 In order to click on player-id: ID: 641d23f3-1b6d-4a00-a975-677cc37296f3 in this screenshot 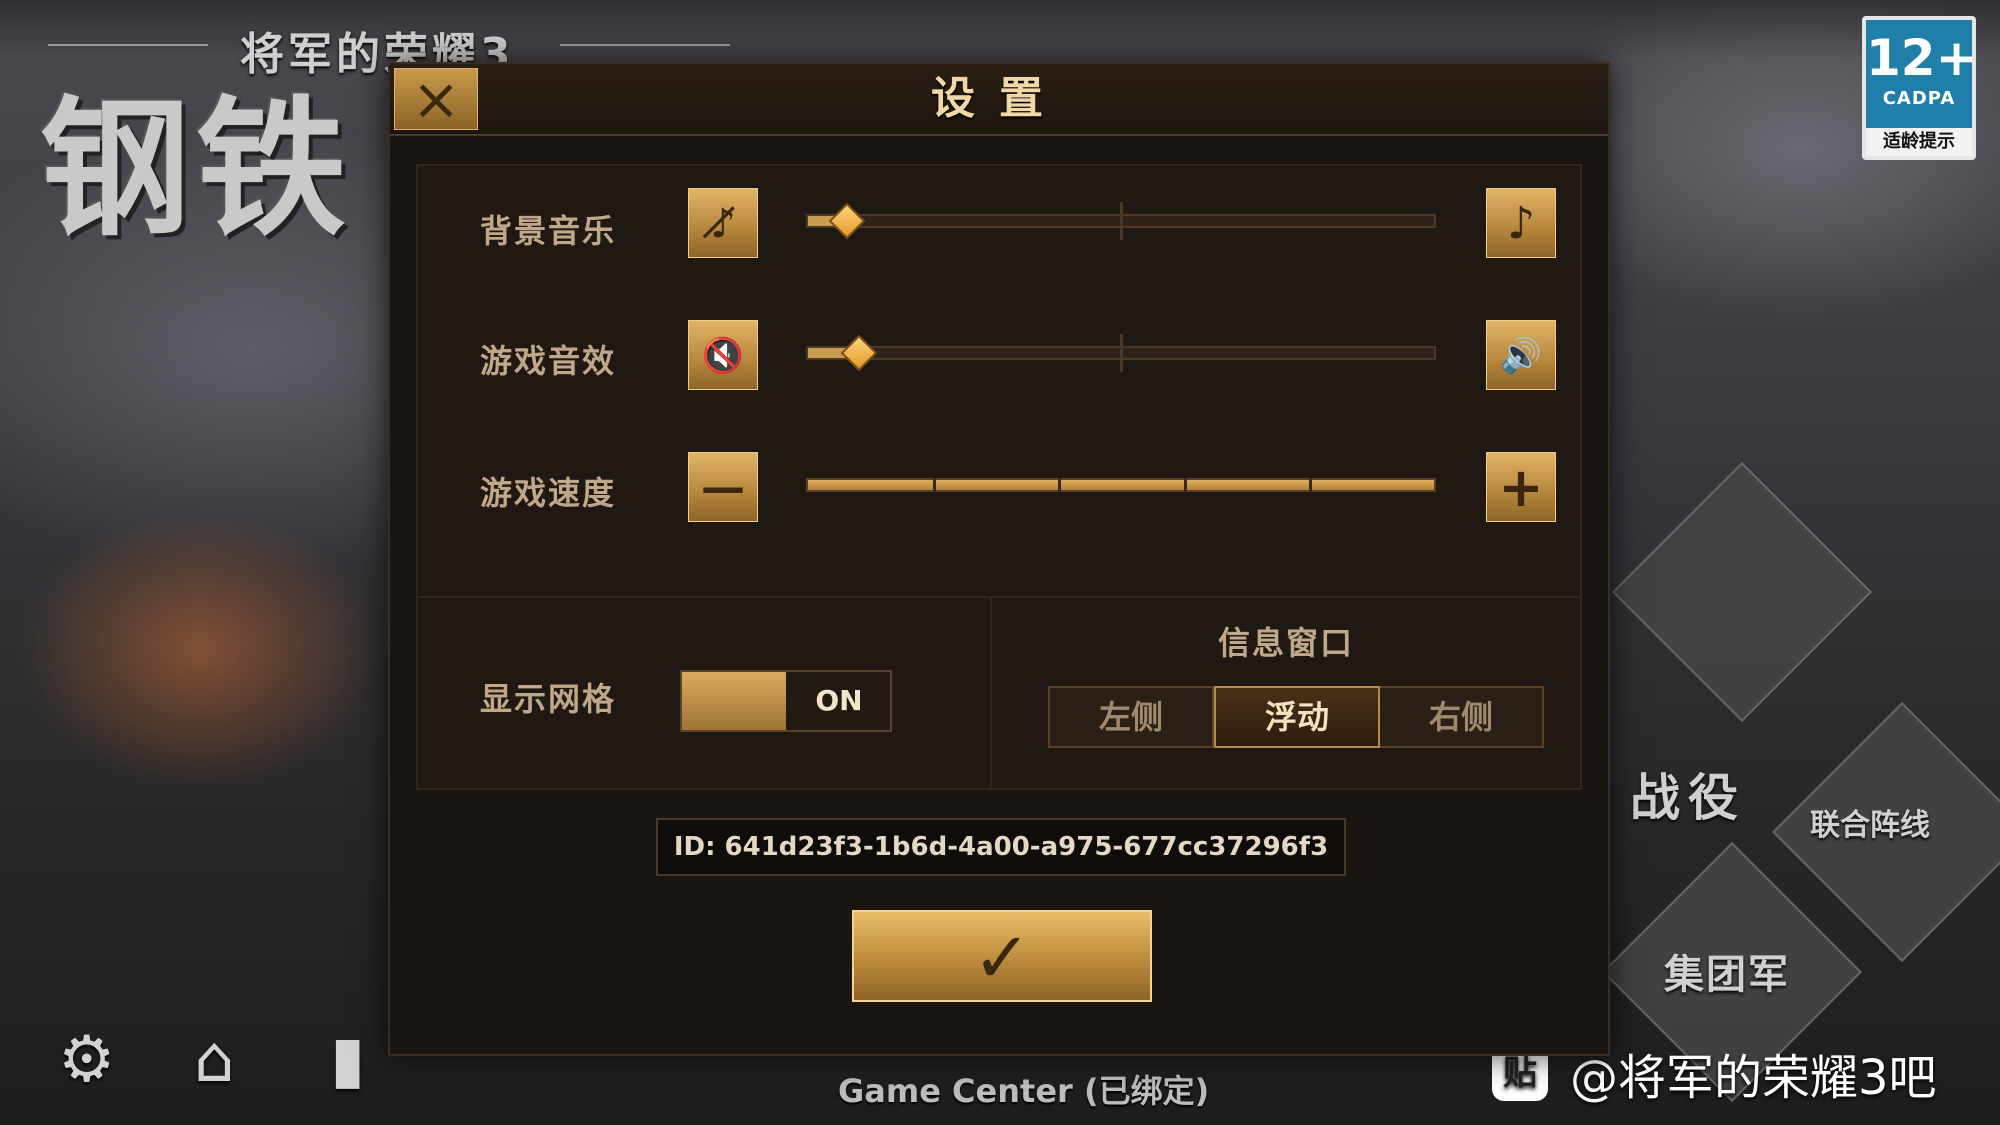, I will do `click(1001, 847)`.